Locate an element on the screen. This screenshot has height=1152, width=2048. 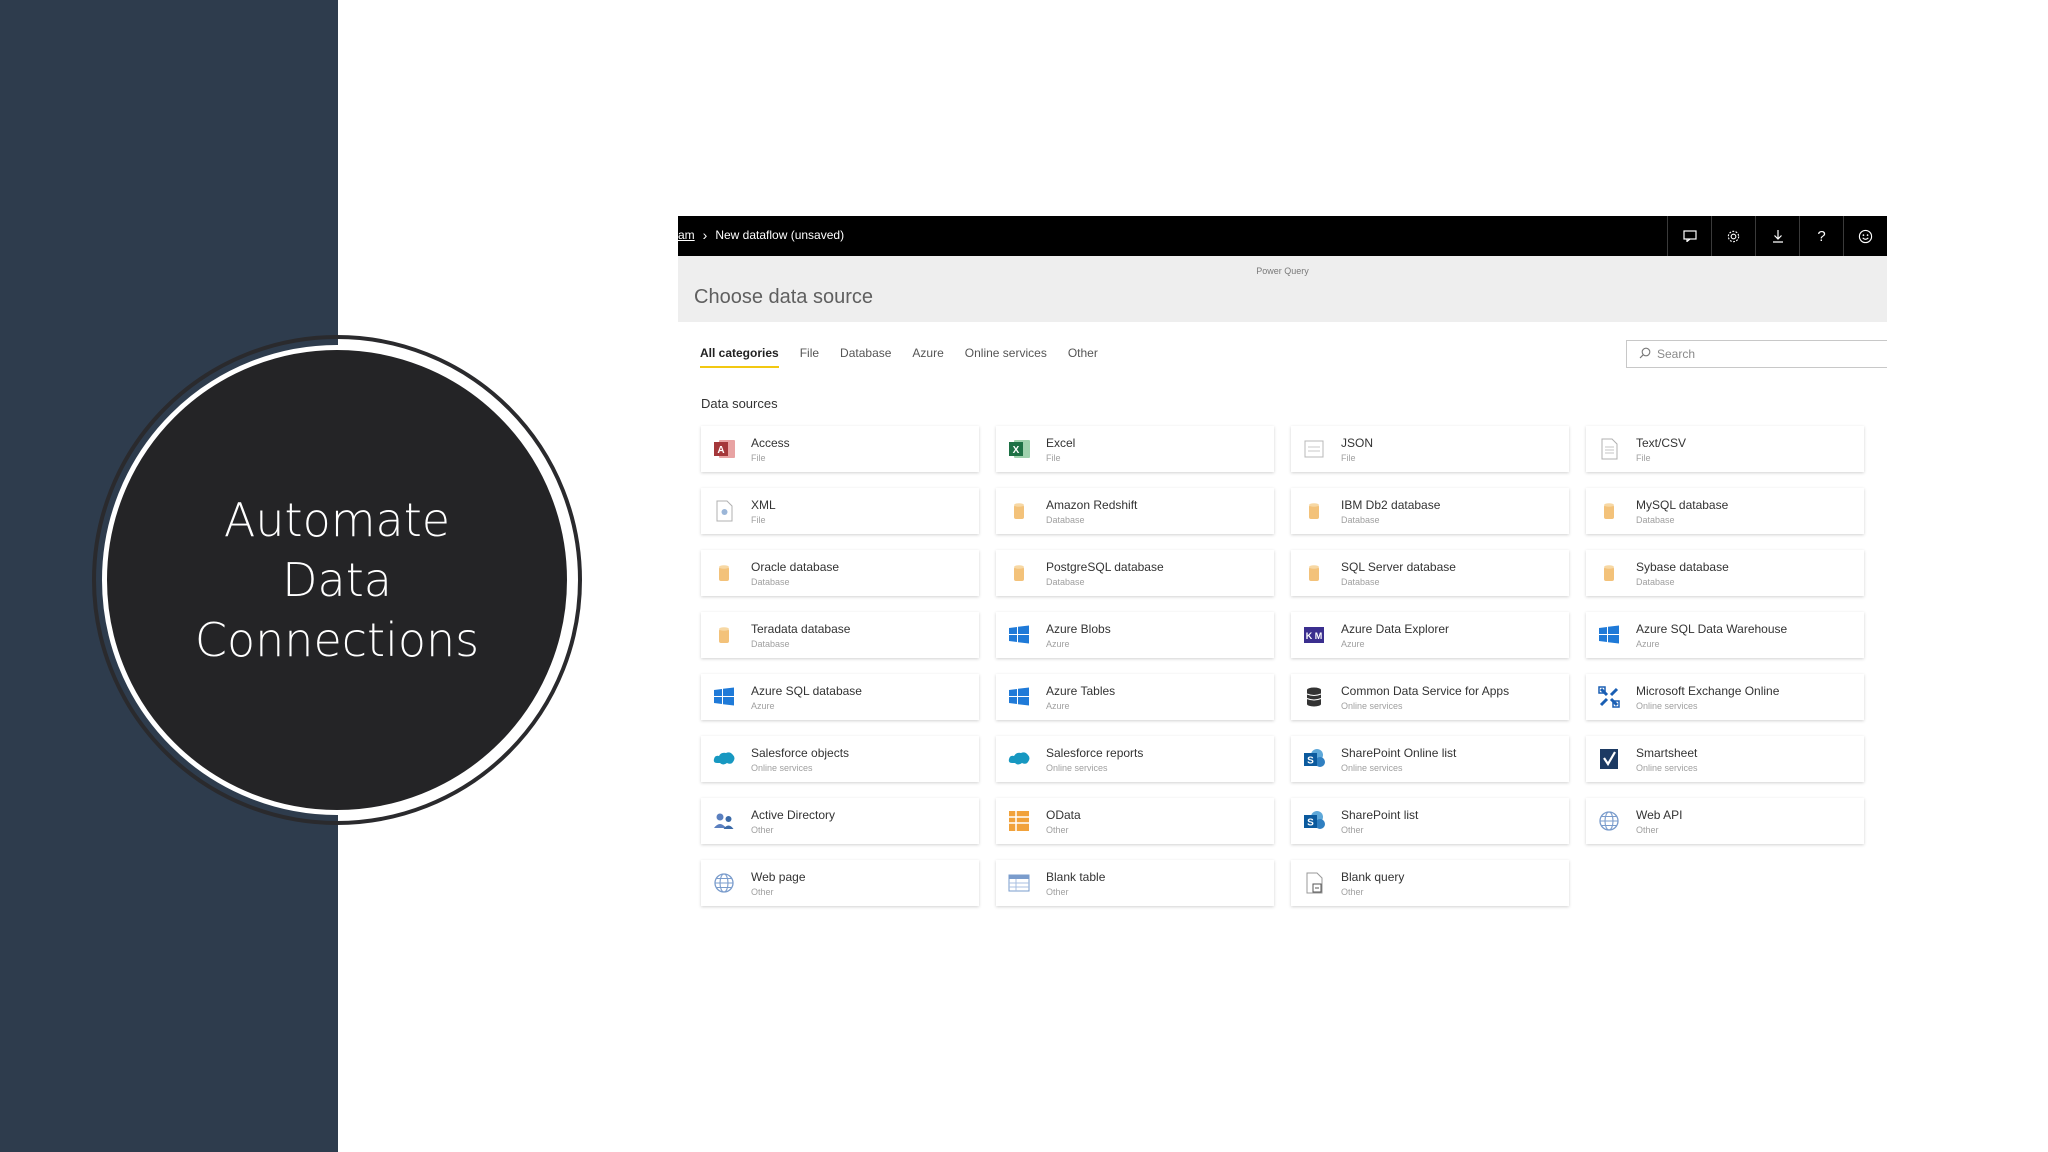
data-source-text: Azure SQL database Azure is located at coordinates (806, 697).